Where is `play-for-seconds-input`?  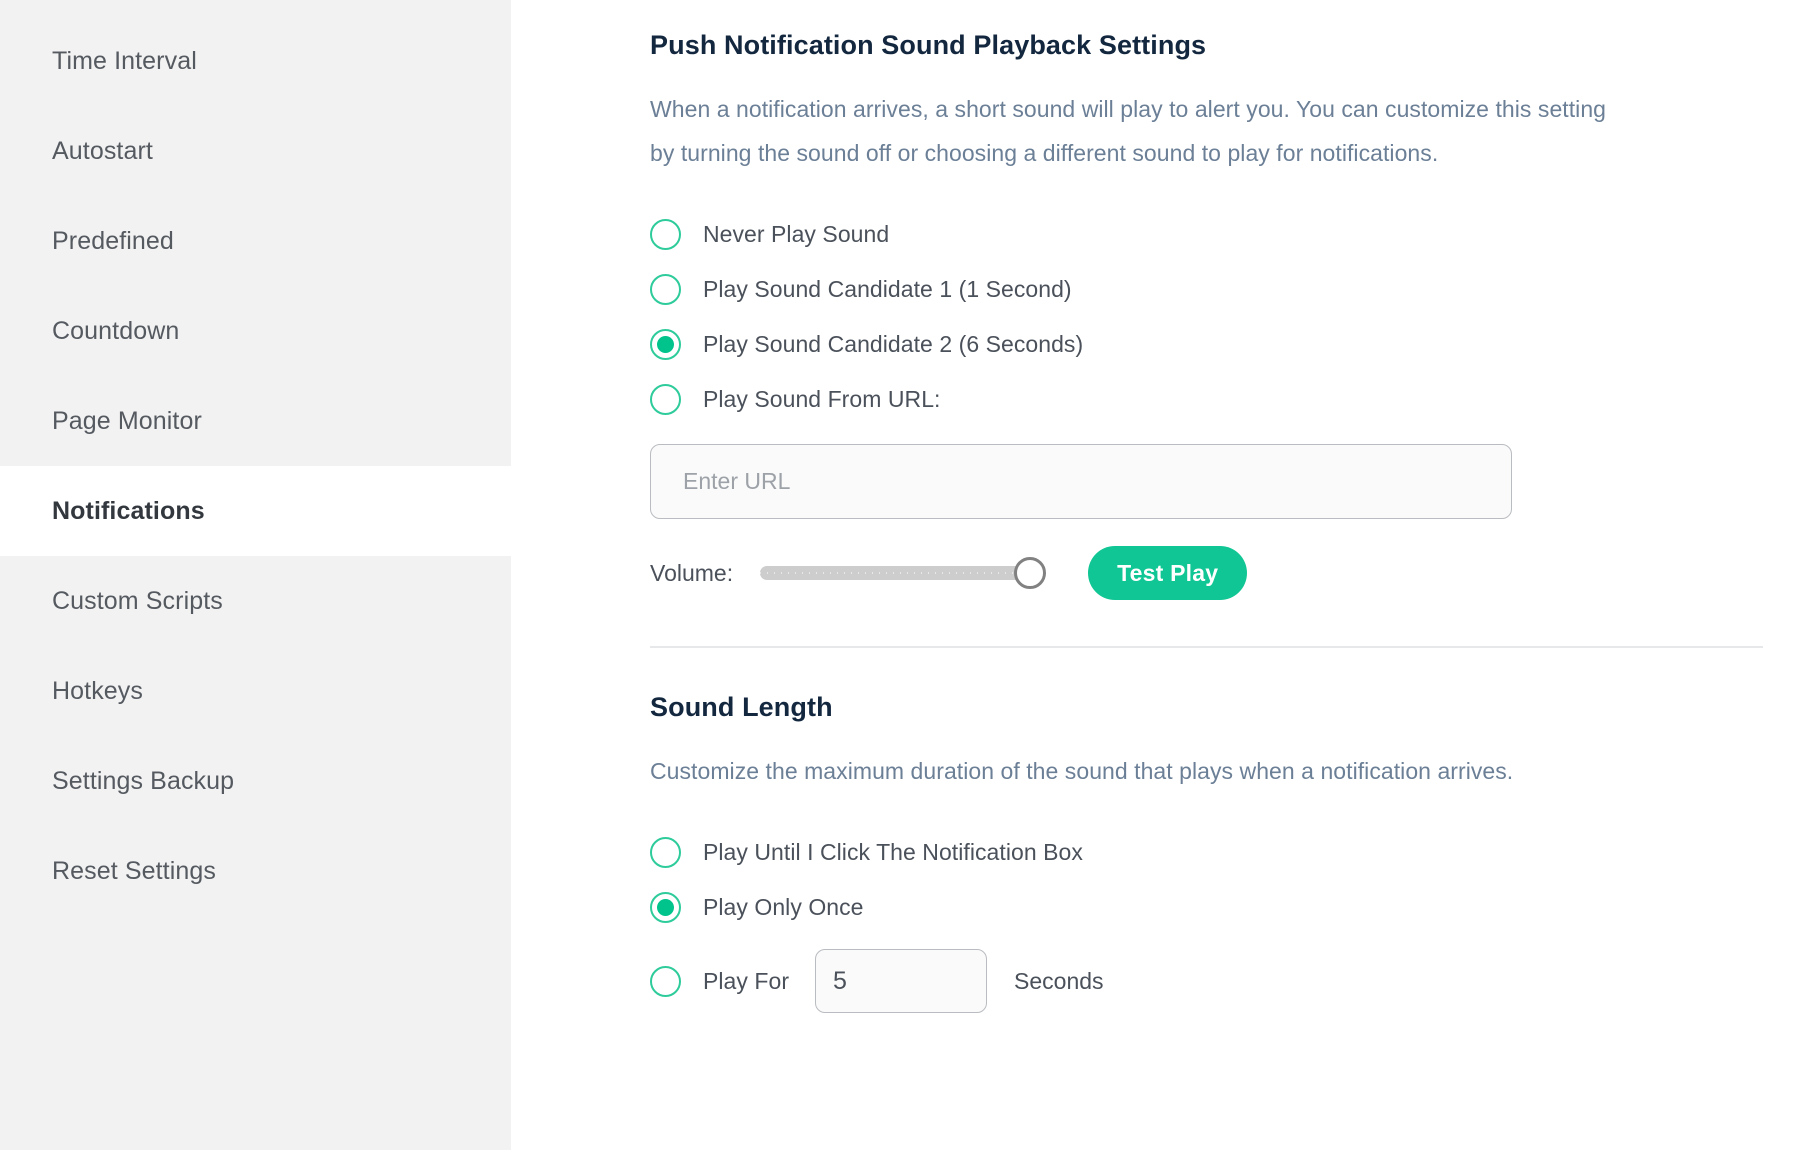
play-for-seconds-input is located at coordinates (901, 981).